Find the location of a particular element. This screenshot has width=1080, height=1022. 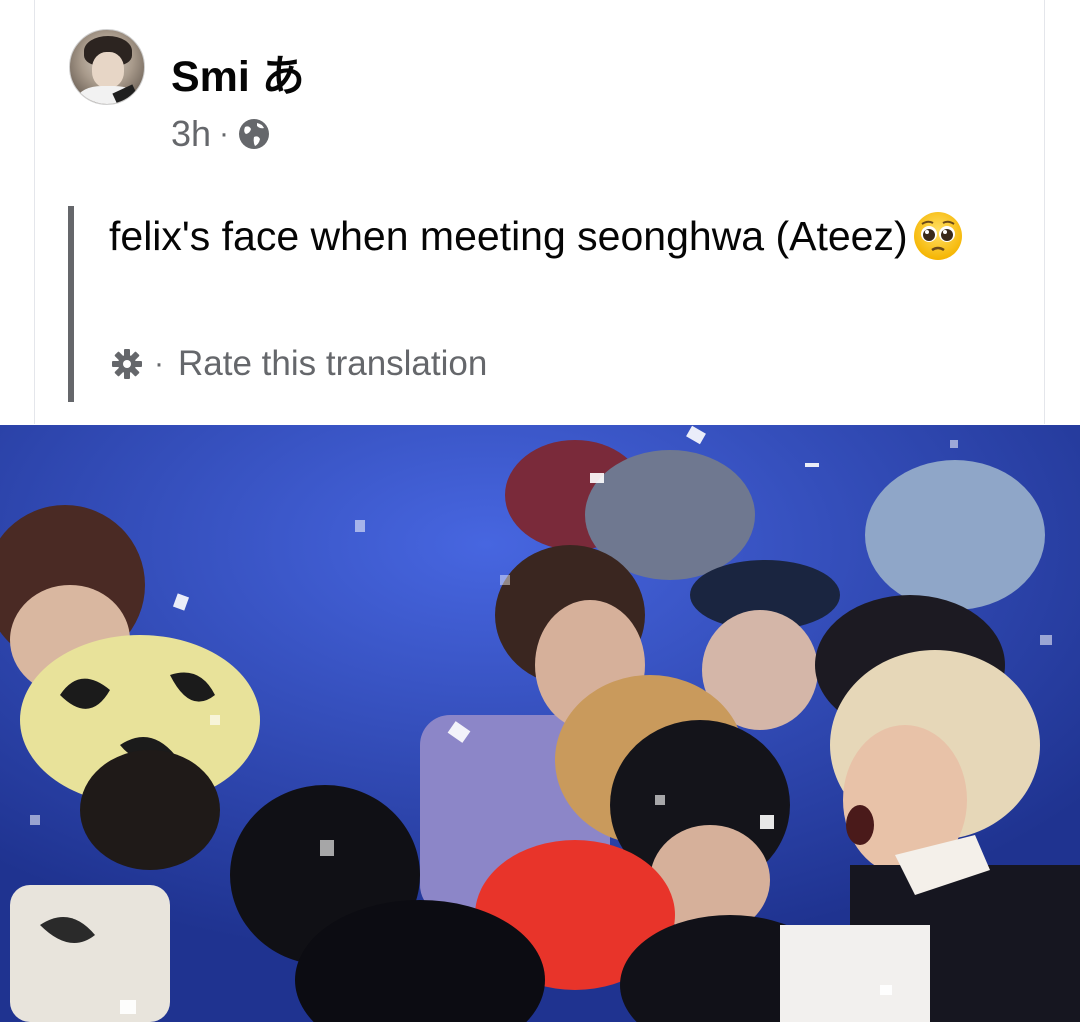

open-mouth is located at coordinates (860, 825).